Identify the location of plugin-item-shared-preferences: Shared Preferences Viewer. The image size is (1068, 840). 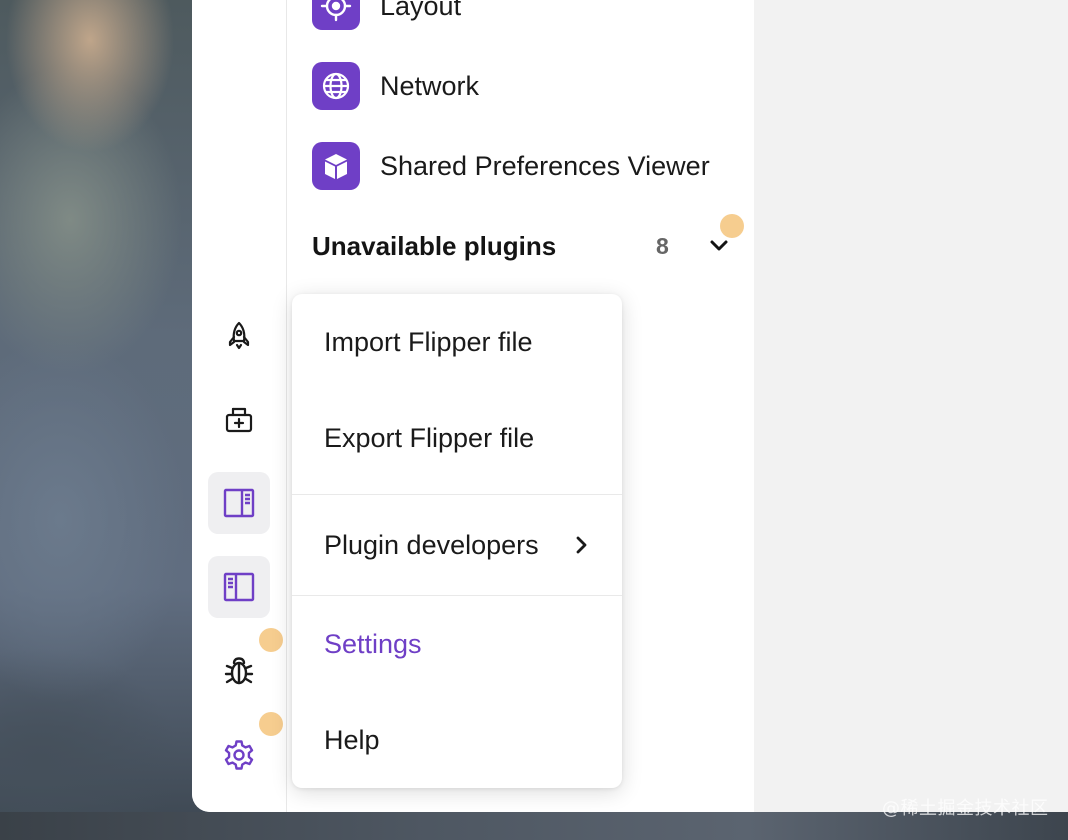
(511, 166).